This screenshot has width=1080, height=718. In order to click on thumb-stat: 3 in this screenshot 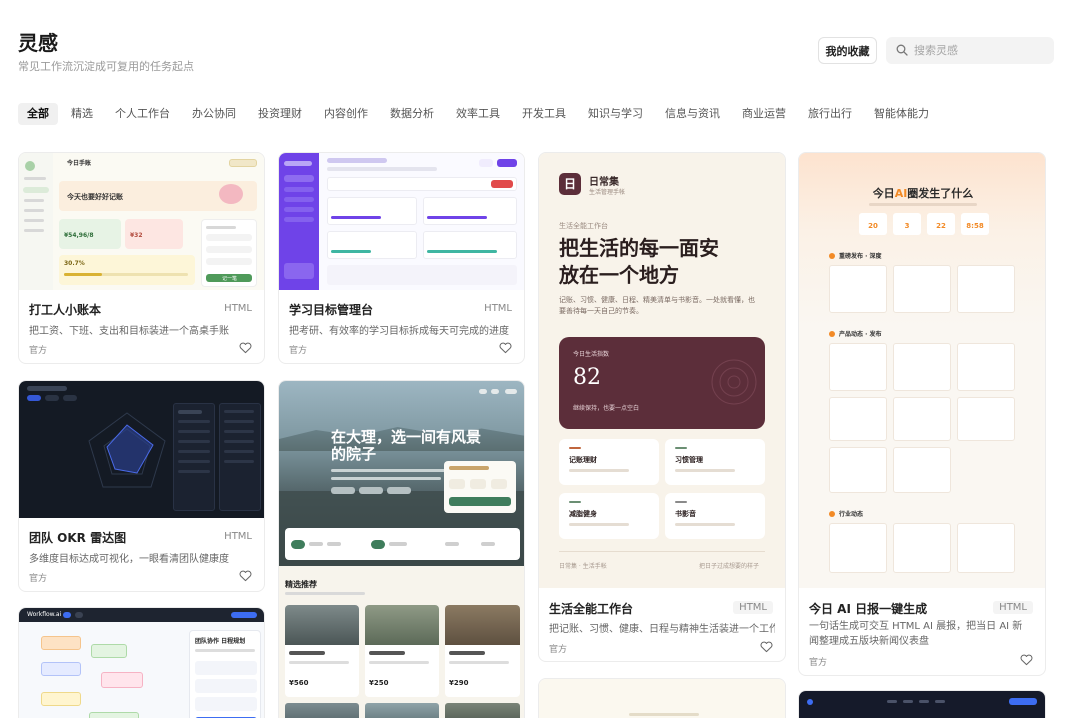, I will do `click(907, 224)`.